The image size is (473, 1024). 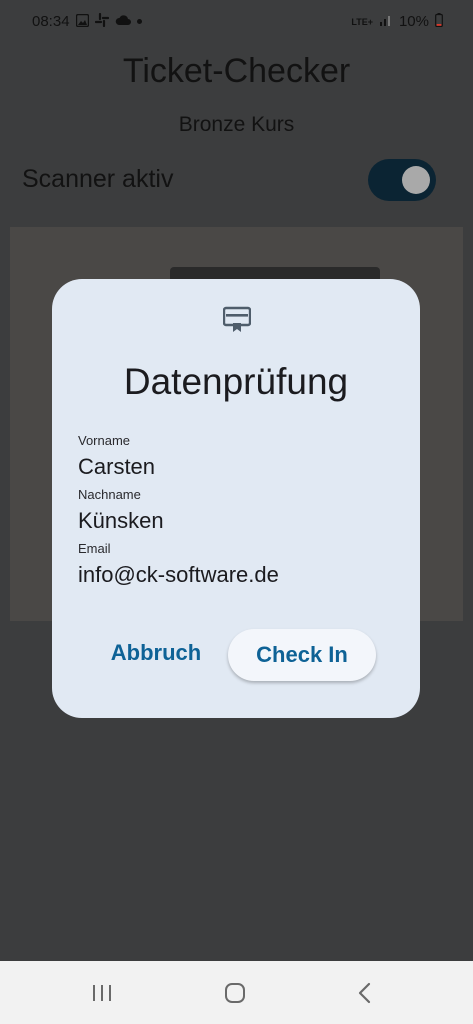 I want to click on status-left: 08:34, so click(x=87, y=21).